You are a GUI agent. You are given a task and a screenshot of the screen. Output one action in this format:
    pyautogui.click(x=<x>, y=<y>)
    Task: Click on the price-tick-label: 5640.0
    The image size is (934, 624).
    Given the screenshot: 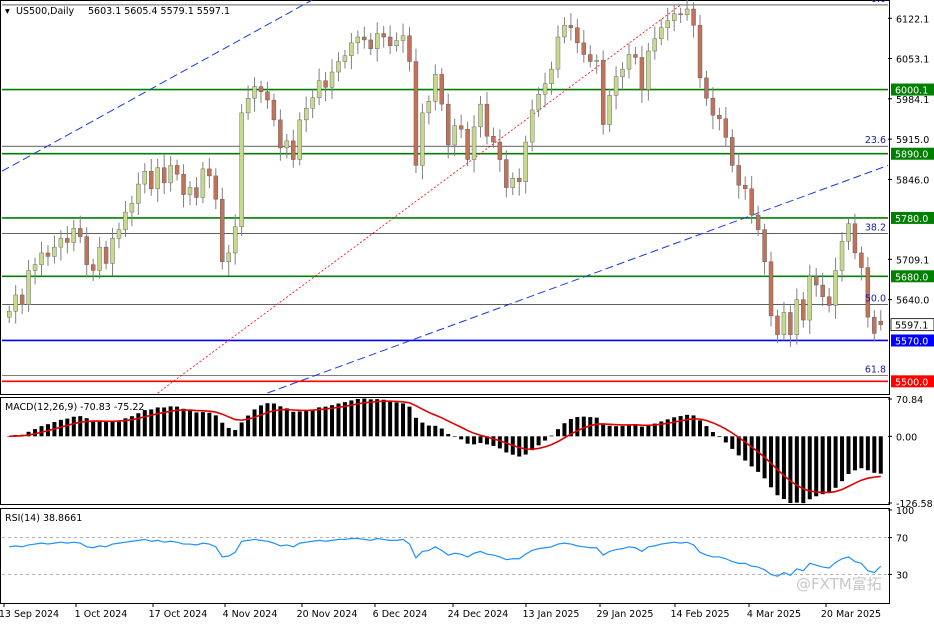 What is the action you would take?
    pyautogui.click(x=912, y=301)
    